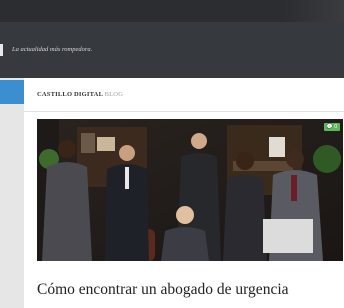 Image resolution: width=344 pixels, height=308 pixels. Describe the element at coordinates (12, 193) in the screenshot. I see `sidebar` at that location.